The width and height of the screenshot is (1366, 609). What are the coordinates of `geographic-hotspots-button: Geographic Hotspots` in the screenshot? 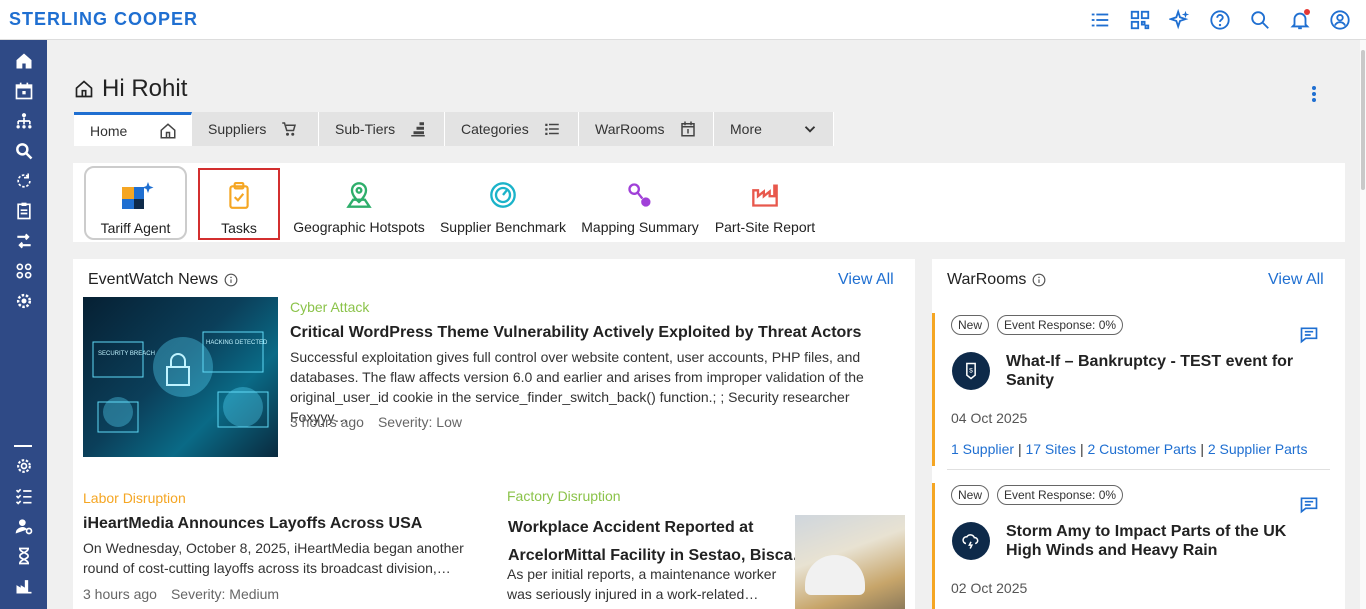 It's located at (359, 202).